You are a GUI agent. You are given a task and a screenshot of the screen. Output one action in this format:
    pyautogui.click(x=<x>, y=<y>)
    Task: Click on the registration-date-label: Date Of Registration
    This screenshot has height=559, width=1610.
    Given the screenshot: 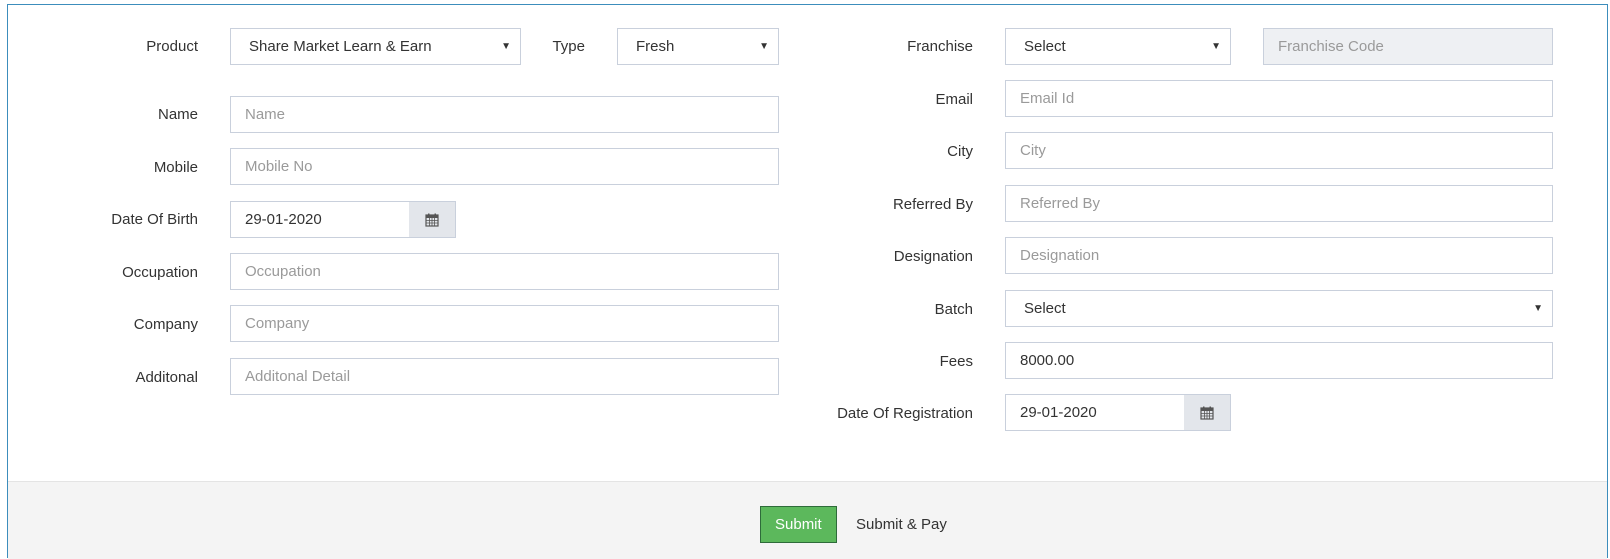 What is the action you would take?
    pyautogui.click(x=905, y=413)
    